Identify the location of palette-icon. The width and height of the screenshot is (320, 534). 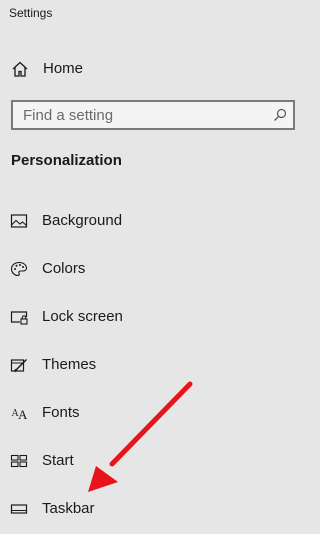
(19, 269).